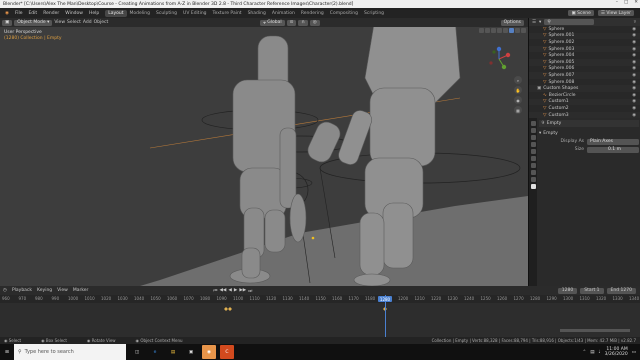 Image resolution: width=640 pixels, height=360 pixels. What do you see at coordinates (227, 352) in the screenshot?
I see `app-taskbar-icon: C` at bounding box center [227, 352].